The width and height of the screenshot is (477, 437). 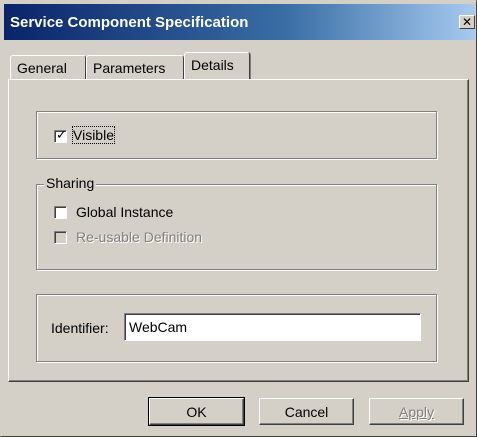 I want to click on ok-button: OK, so click(x=196, y=411).